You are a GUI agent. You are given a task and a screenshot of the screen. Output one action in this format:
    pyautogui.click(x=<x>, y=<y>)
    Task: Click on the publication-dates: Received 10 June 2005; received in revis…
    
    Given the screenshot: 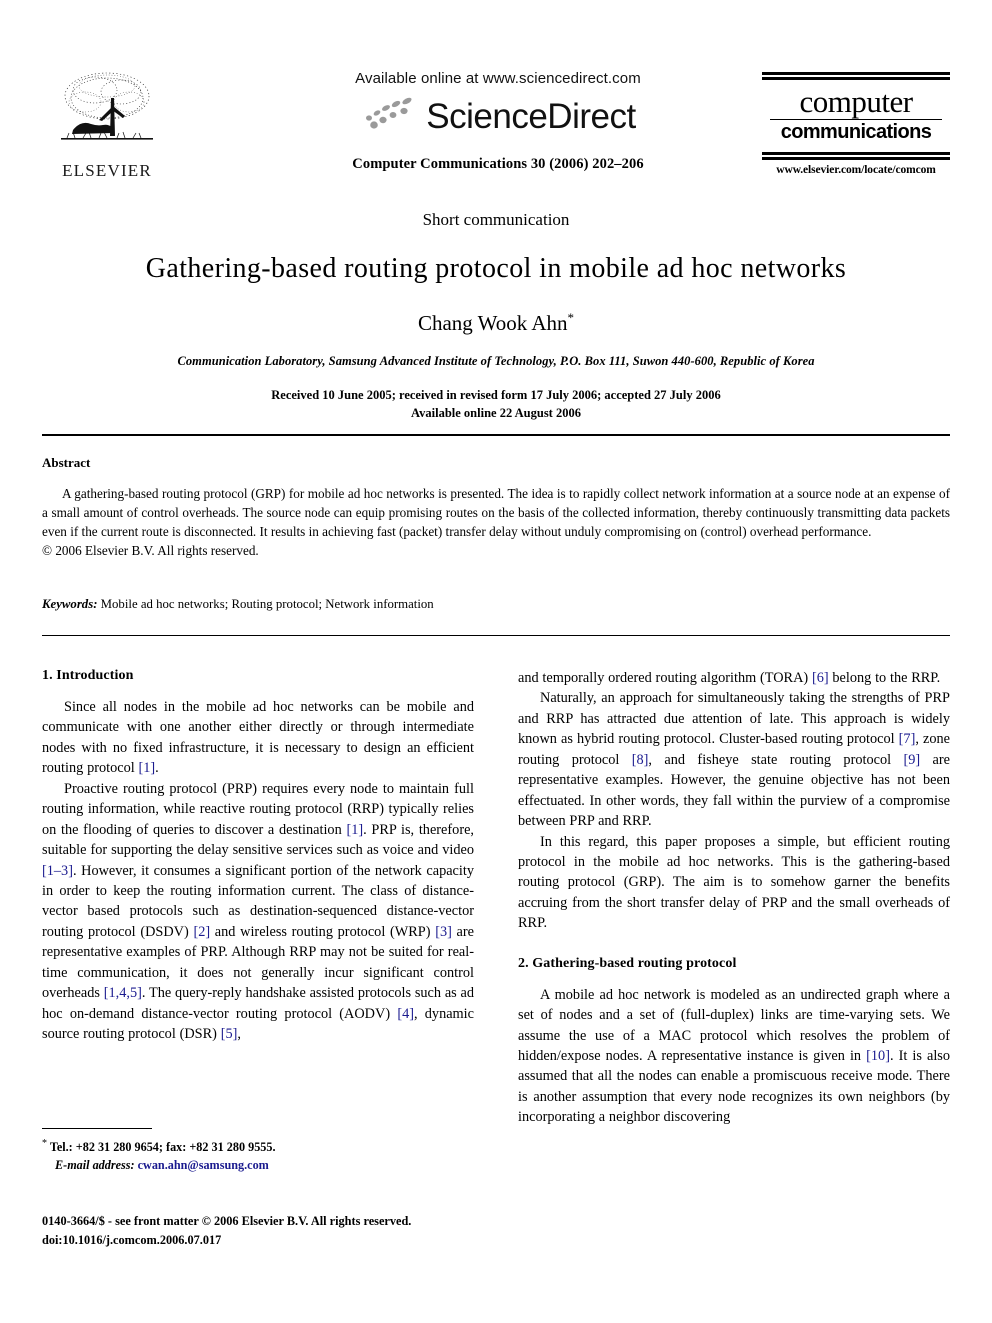 What is the action you would take?
    pyautogui.click(x=496, y=404)
    